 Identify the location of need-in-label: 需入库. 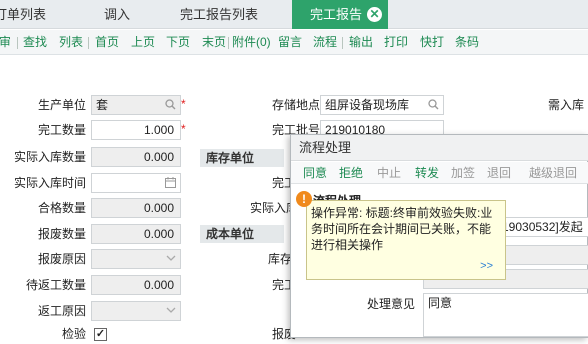
(566, 105).